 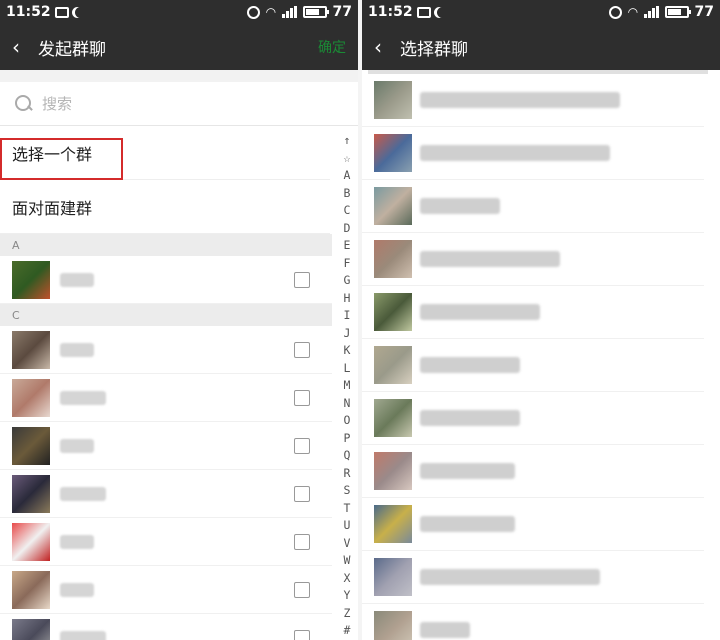 I want to click on face-to-face-option: 面对面建群, so click(x=165, y=207).